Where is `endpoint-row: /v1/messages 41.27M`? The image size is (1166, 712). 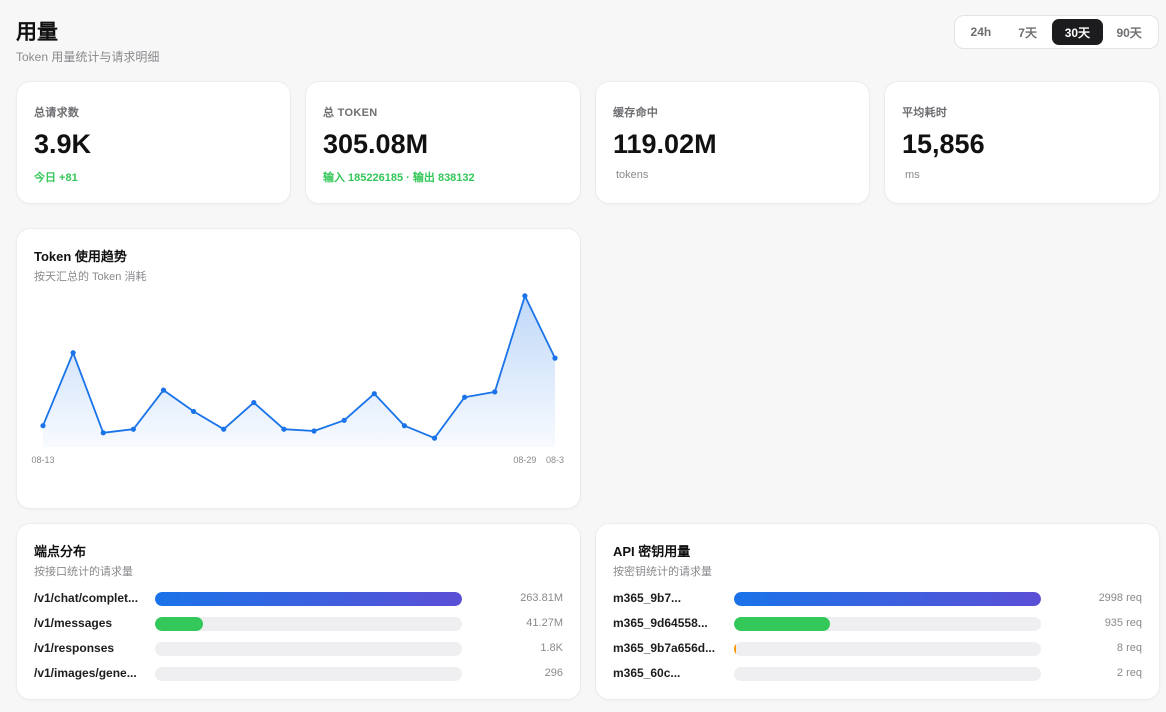 endpoint-row: /v1/messages 41.27M is located at coordinates (298, 624).